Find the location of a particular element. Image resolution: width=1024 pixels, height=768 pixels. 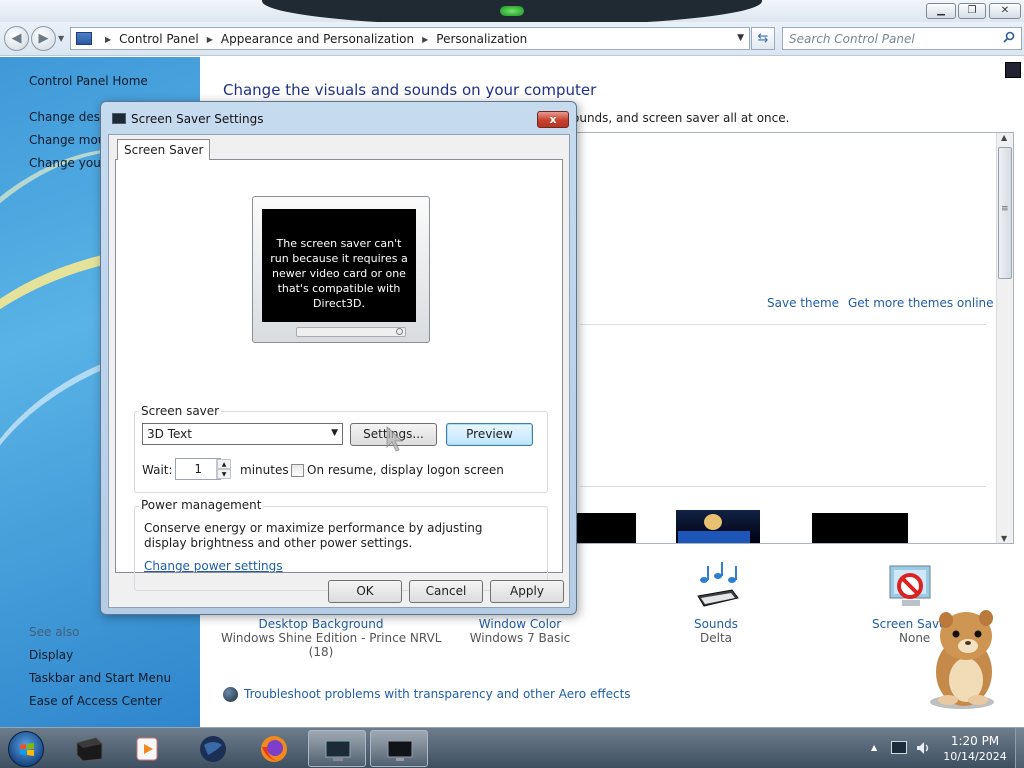

taskbar-app-terminal is located at coordinates (89, 748).